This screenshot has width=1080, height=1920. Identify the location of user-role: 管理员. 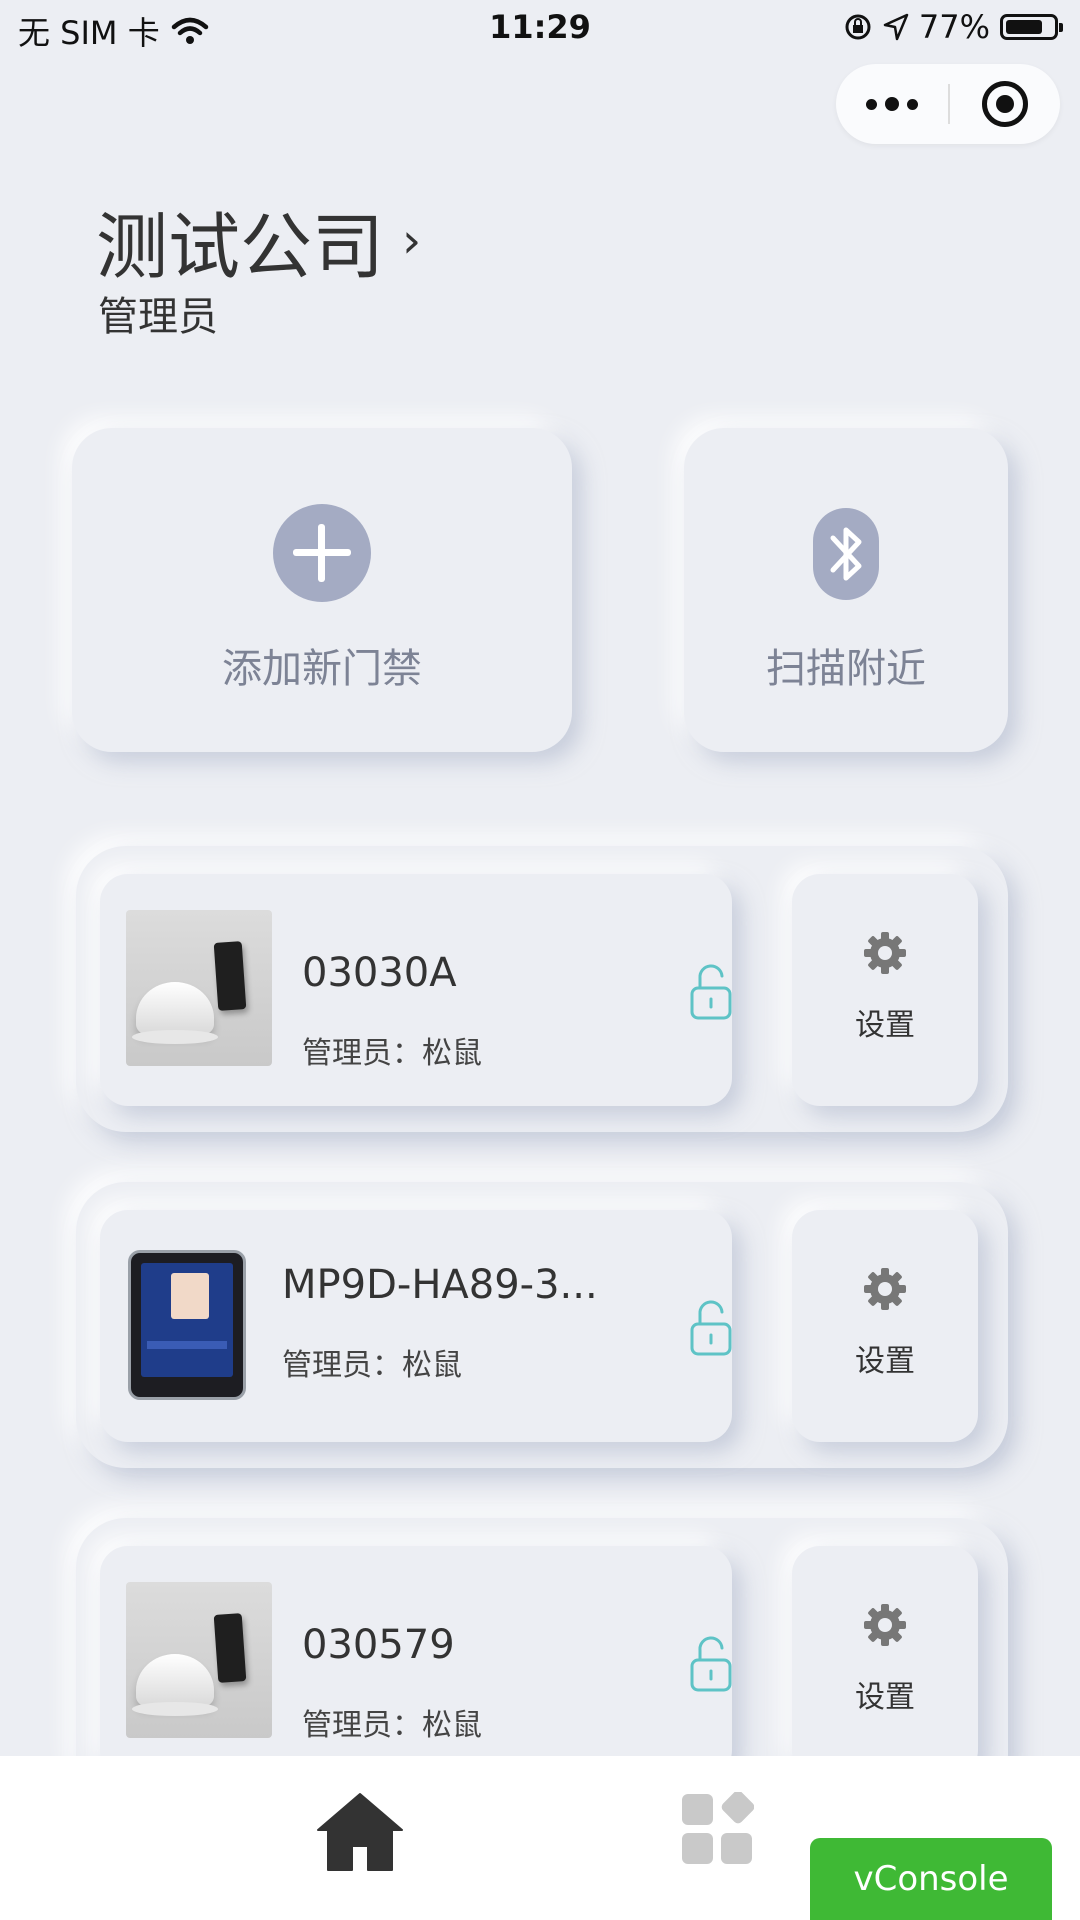
(158, 317).